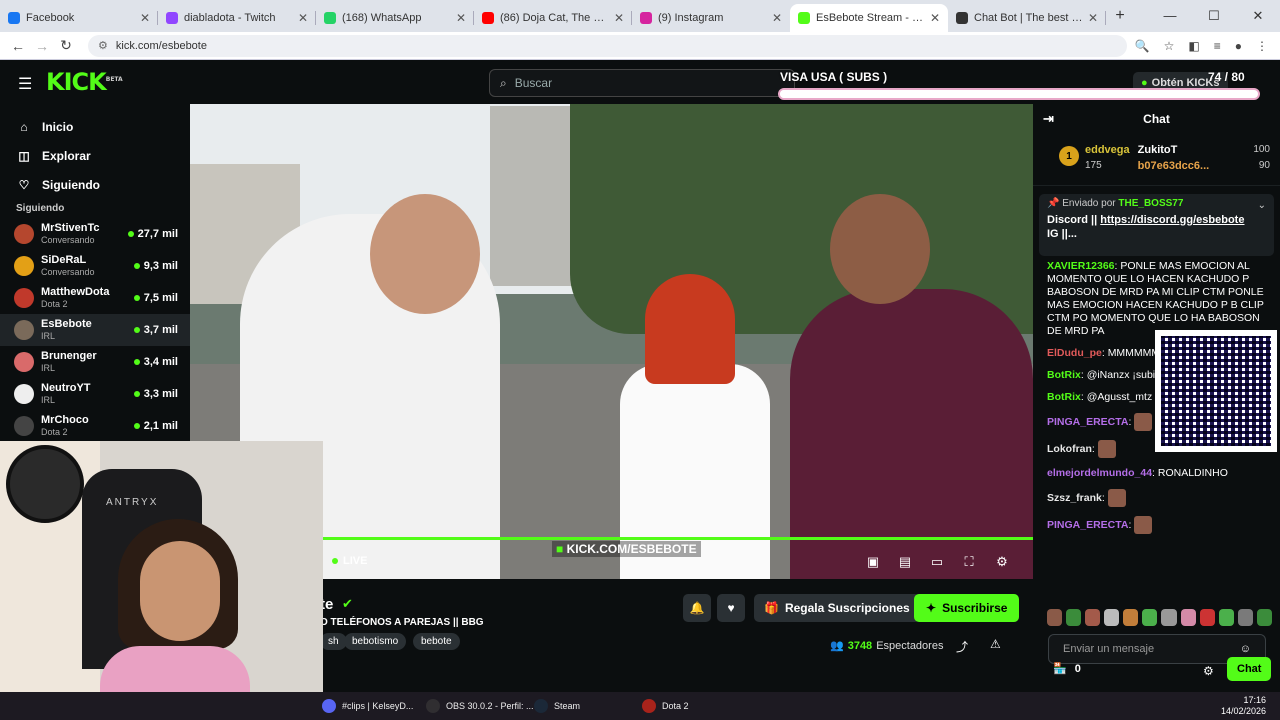 The image size is (1280, 720). What do you see at coordinates (697, 608) in the screenshot?
I see `notification-bell-button: 🔔` at bounding box center [697, 608].